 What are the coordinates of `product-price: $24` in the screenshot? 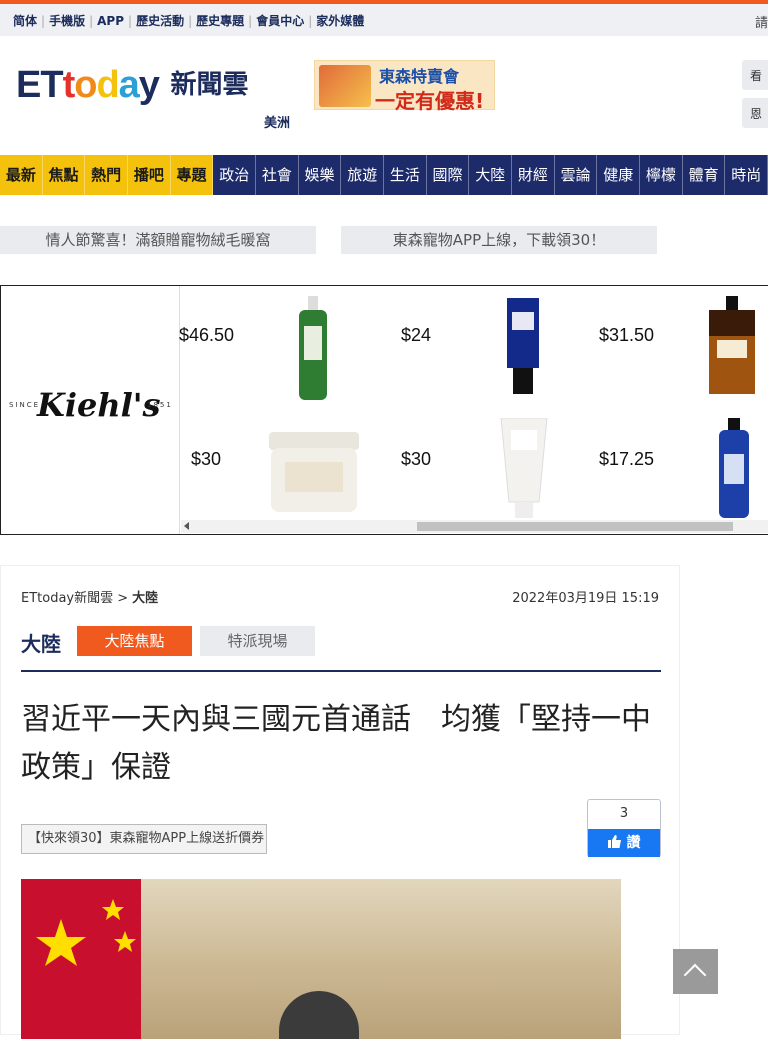 It's located at (416, 335).